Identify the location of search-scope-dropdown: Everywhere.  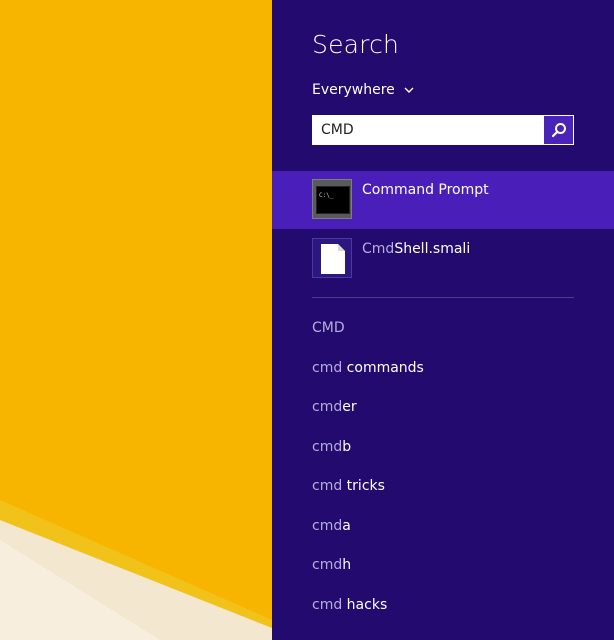
(363, 90).